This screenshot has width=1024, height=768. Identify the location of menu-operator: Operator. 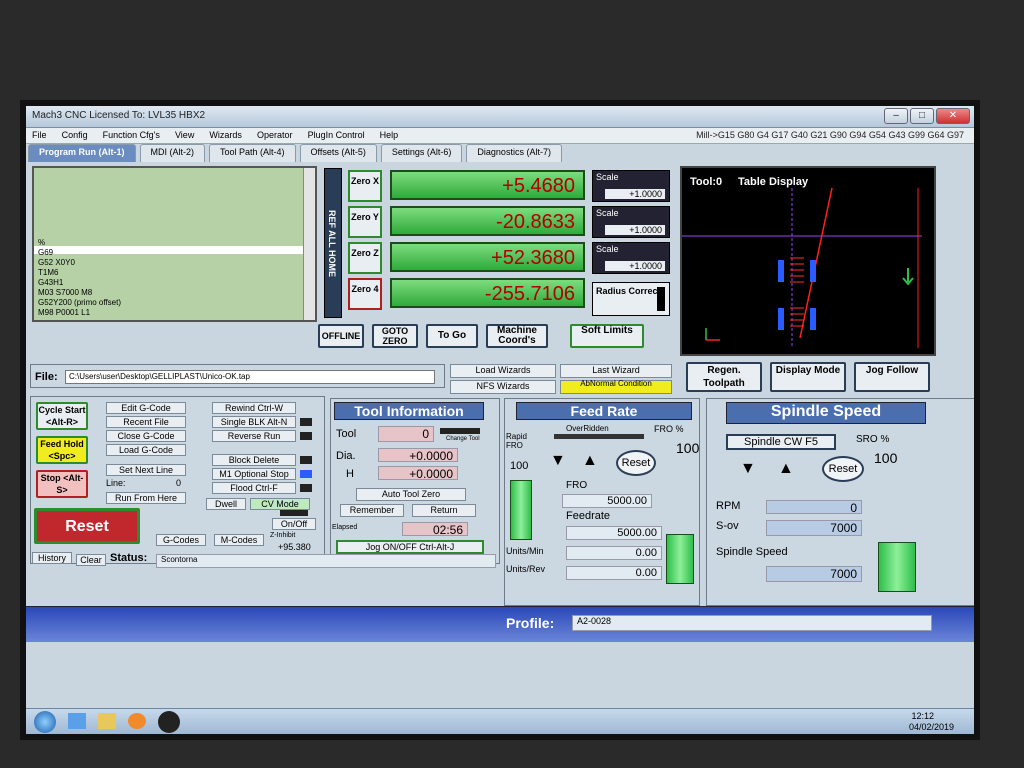
(275, 135).